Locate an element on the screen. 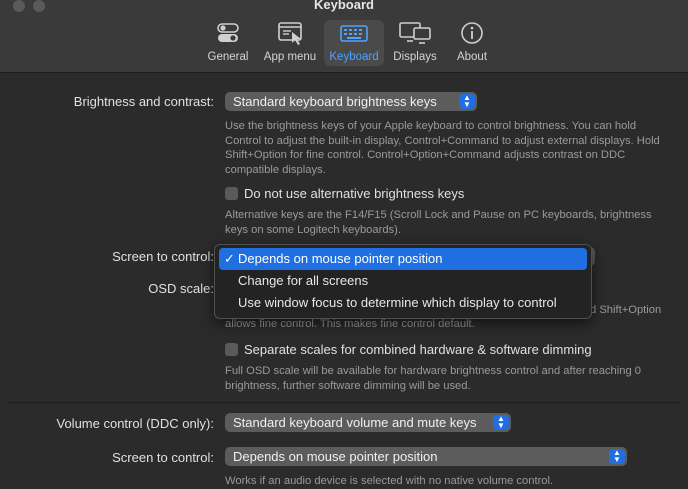 The width and height of the screenshot is (688, 489). brightness-keys-popup: Standard keyboard brightness keys ▲ ▼ is located at coordinates (351, 101).